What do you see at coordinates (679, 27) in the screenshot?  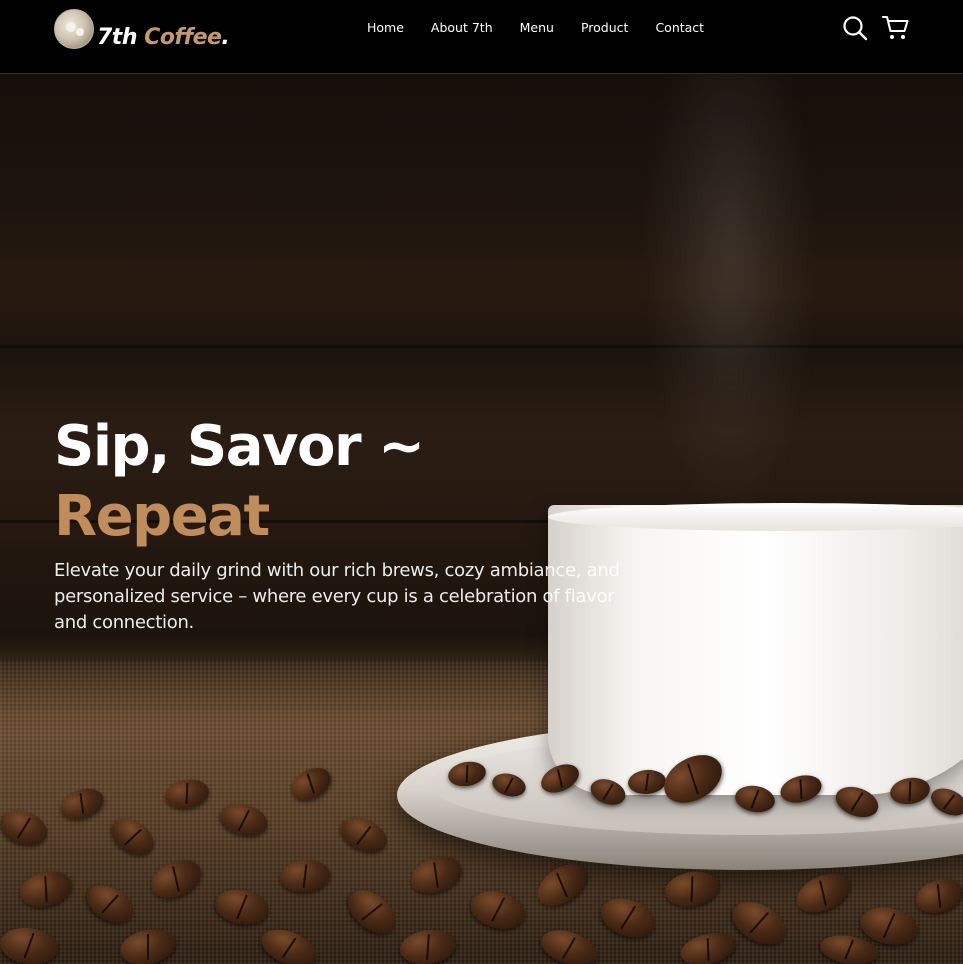 I see `nav-link-contact: Contact` at bounding box center [679, 27].